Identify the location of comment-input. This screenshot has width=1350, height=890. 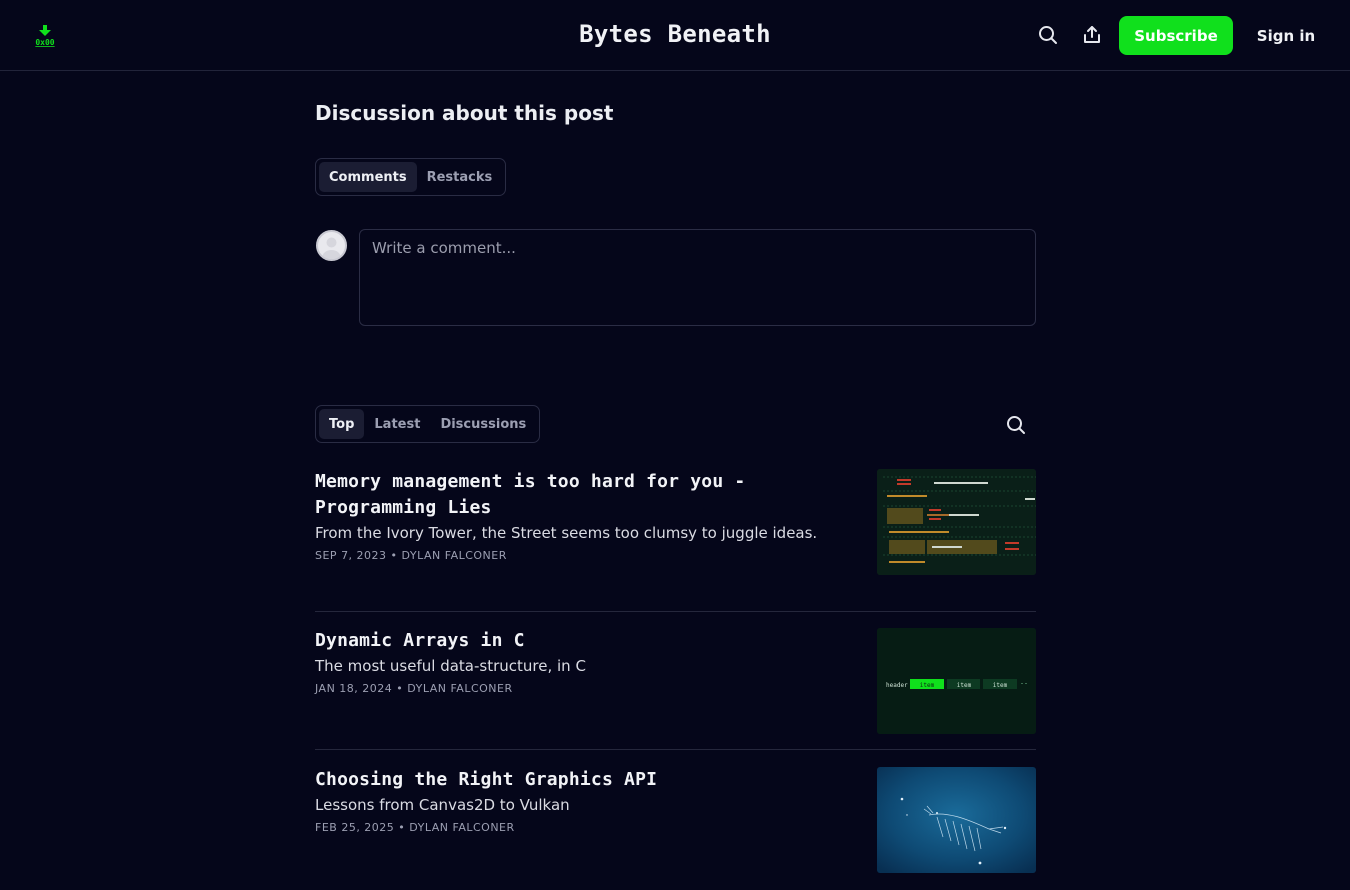
(697, 277).